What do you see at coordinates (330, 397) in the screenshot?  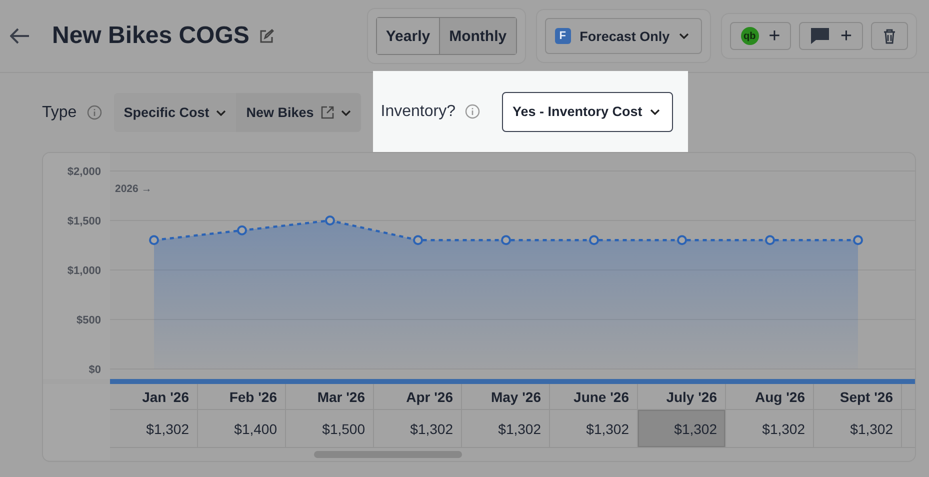 I see `month-header: Mar '26` at bounding box center [330, 397].